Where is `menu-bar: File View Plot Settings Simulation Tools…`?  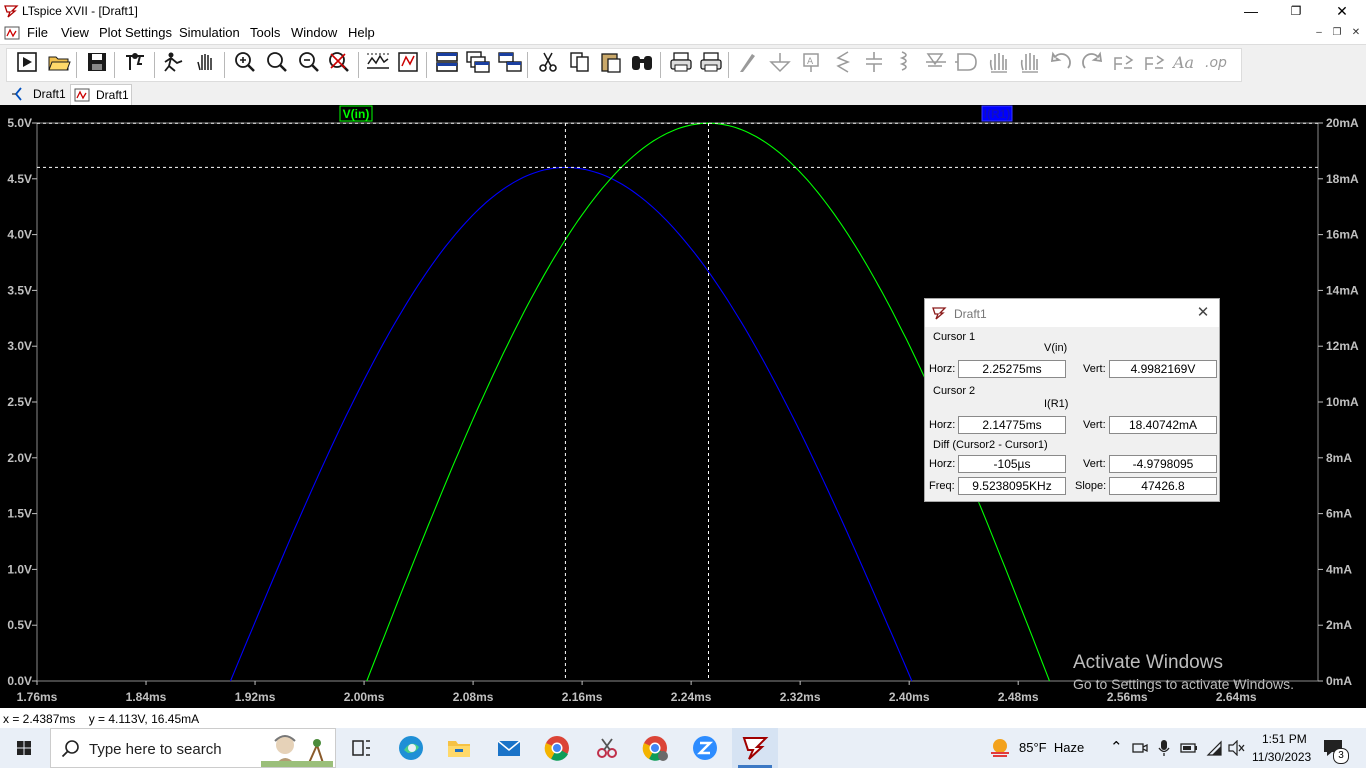 menu-bar: File View Plot Settings Simulation Tools… is located at coordinates (683, 33).